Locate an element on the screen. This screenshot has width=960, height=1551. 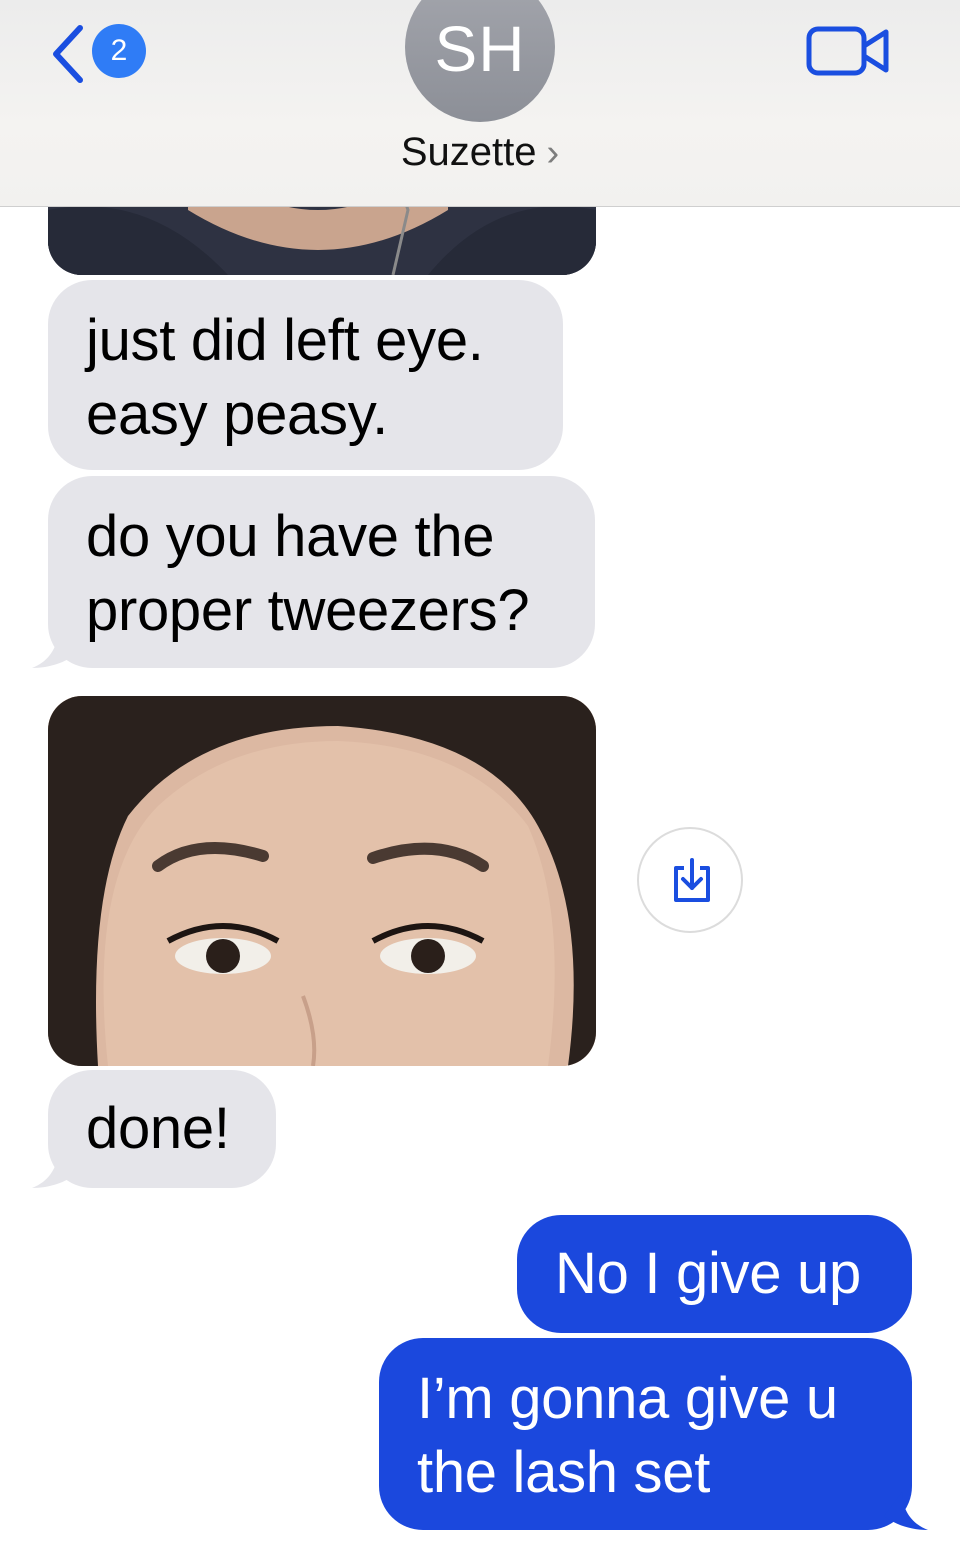
contact-name-button: Suzette › is located at coordinates (480, 152).